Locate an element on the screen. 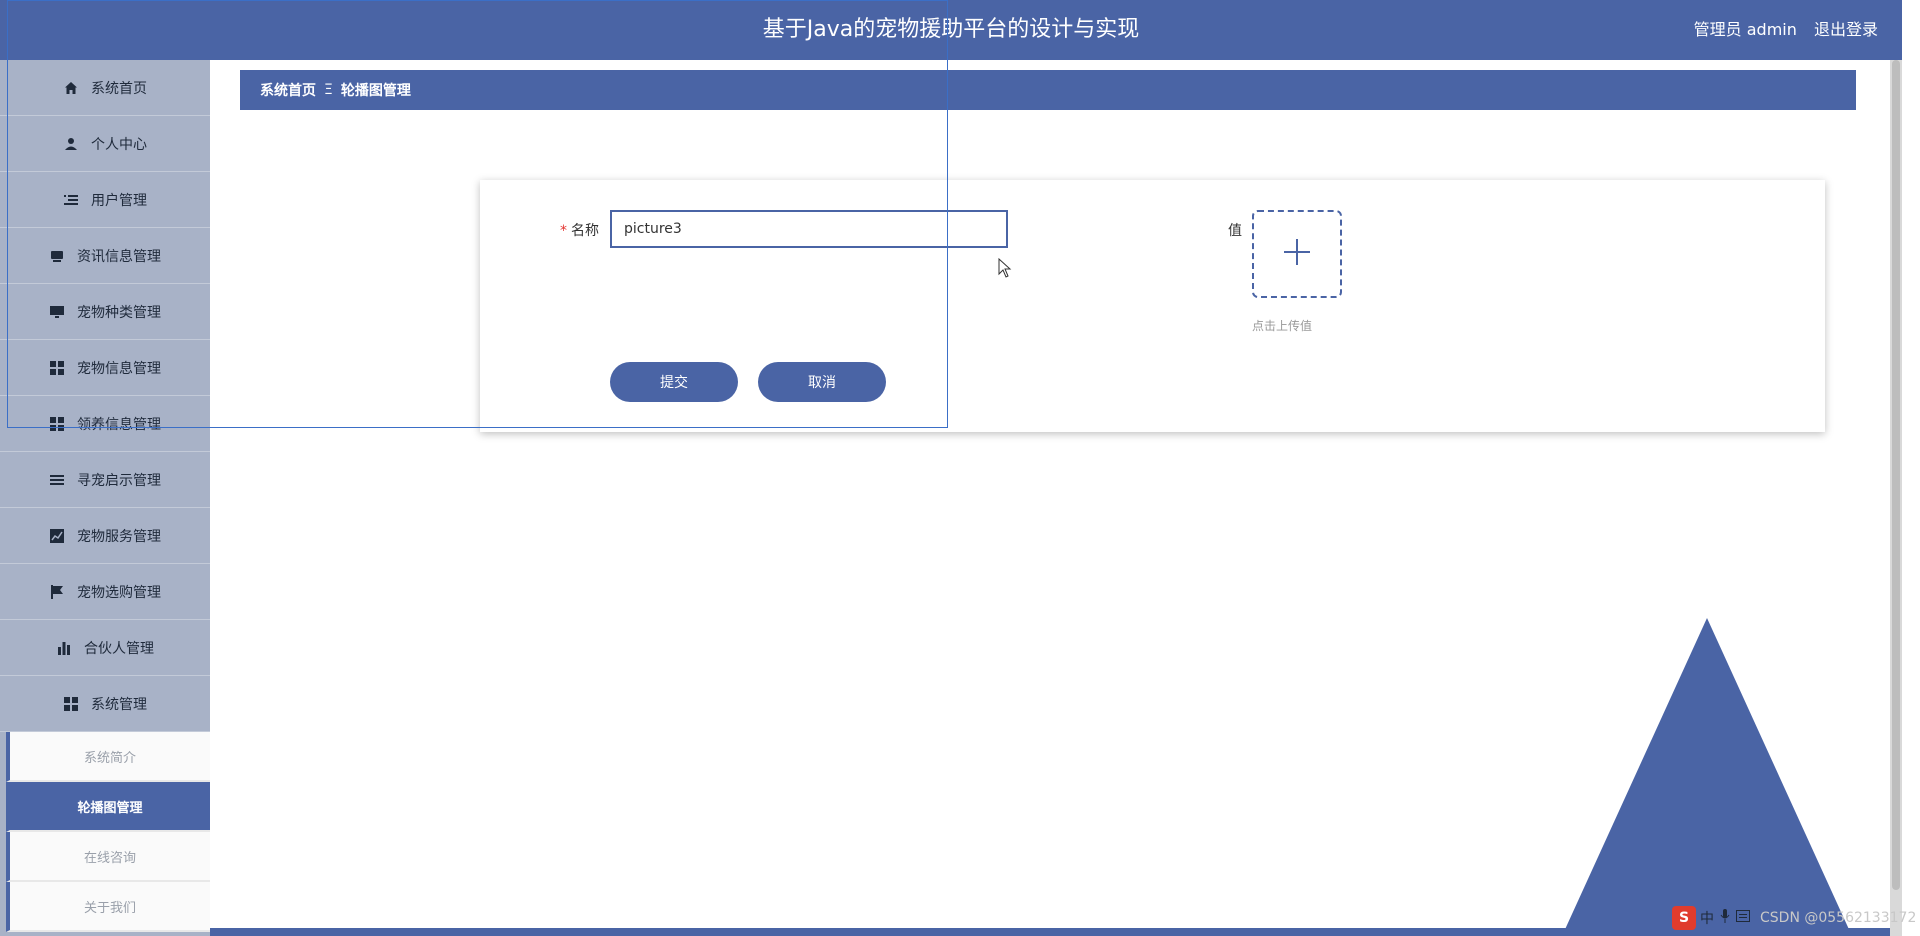 This screenshot has width=1920, height=936. mouse-cursor-icon is located at coordinates (1005, 269).